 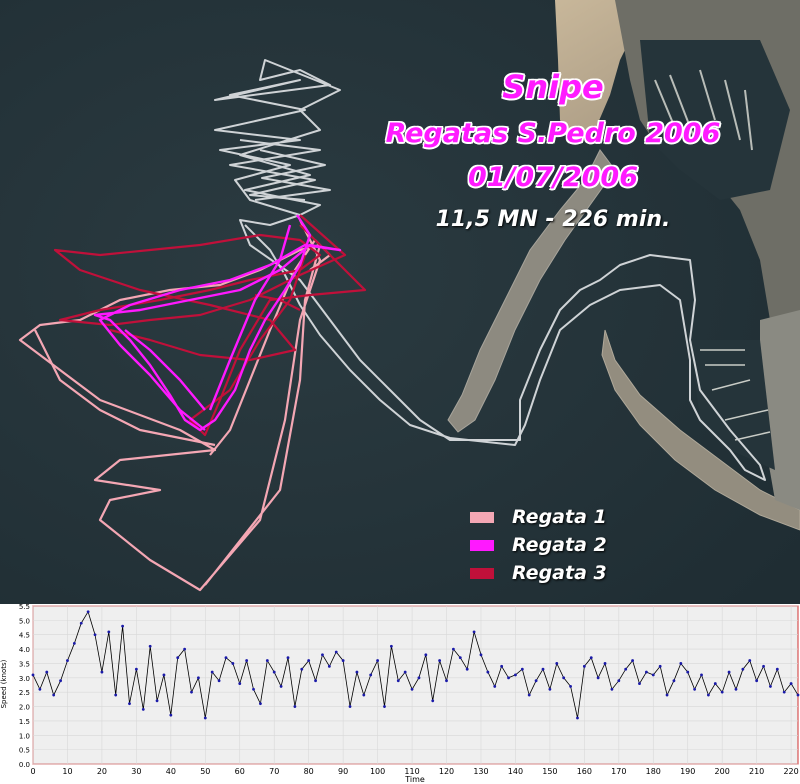 What do you see at coordinates (24, 607) in the screenshot?
I see `y-tick-label: 5.5` at bounding box center [24, 607].